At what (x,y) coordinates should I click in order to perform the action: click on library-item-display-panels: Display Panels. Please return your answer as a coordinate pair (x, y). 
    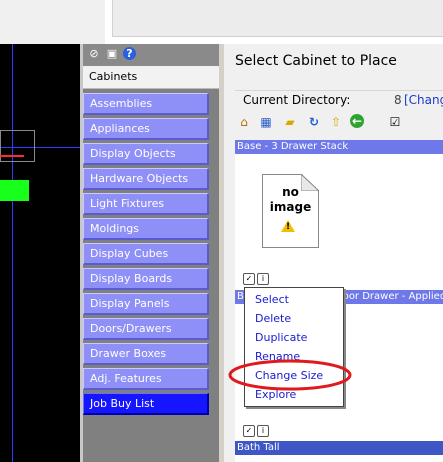
    Looking at the image, I should click on (146, 304).